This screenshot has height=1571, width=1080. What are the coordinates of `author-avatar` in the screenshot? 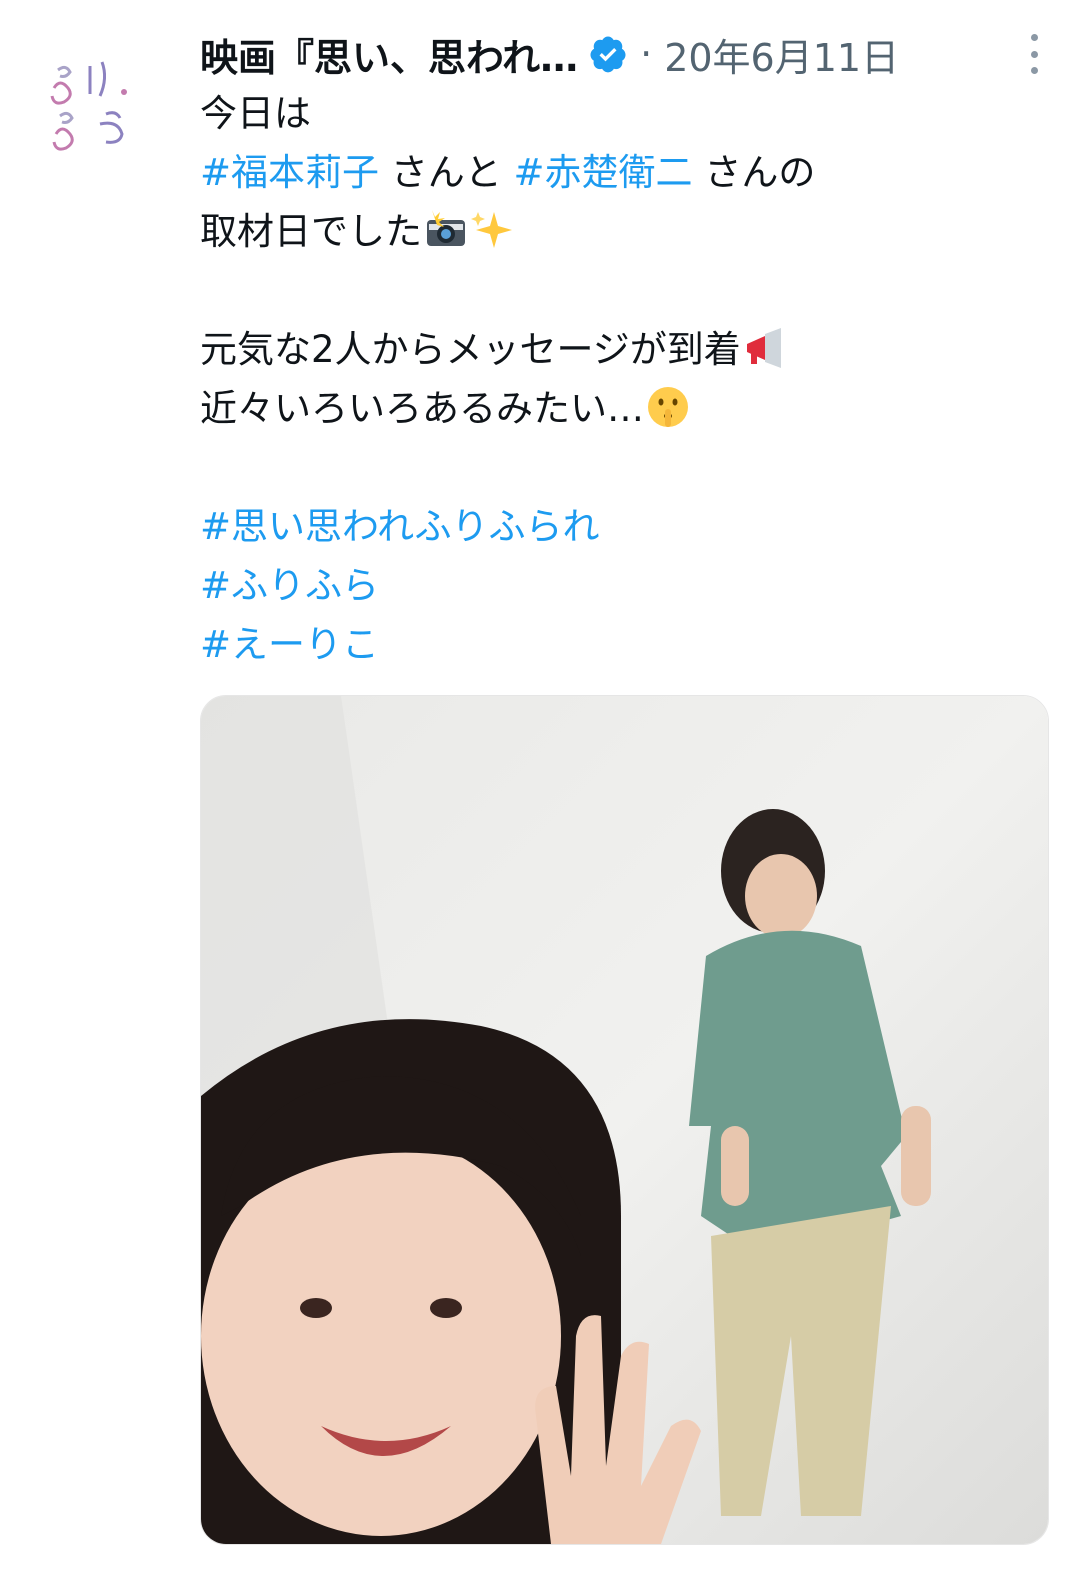 It's located at (96, 100).